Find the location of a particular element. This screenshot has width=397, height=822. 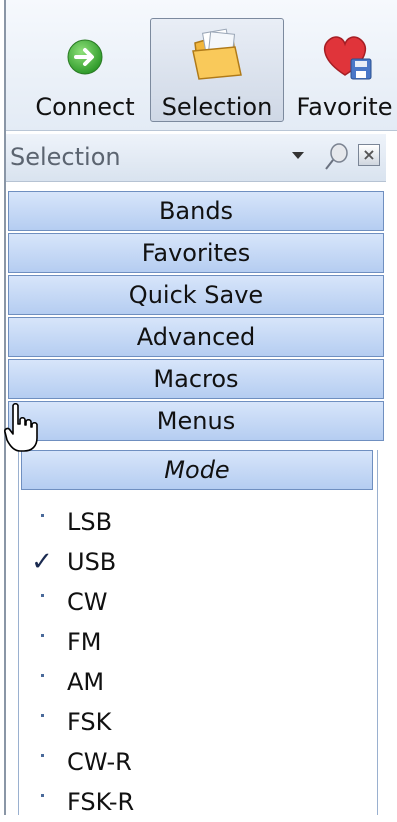

connect-arrow-icon is located at coordinates (85, 57).